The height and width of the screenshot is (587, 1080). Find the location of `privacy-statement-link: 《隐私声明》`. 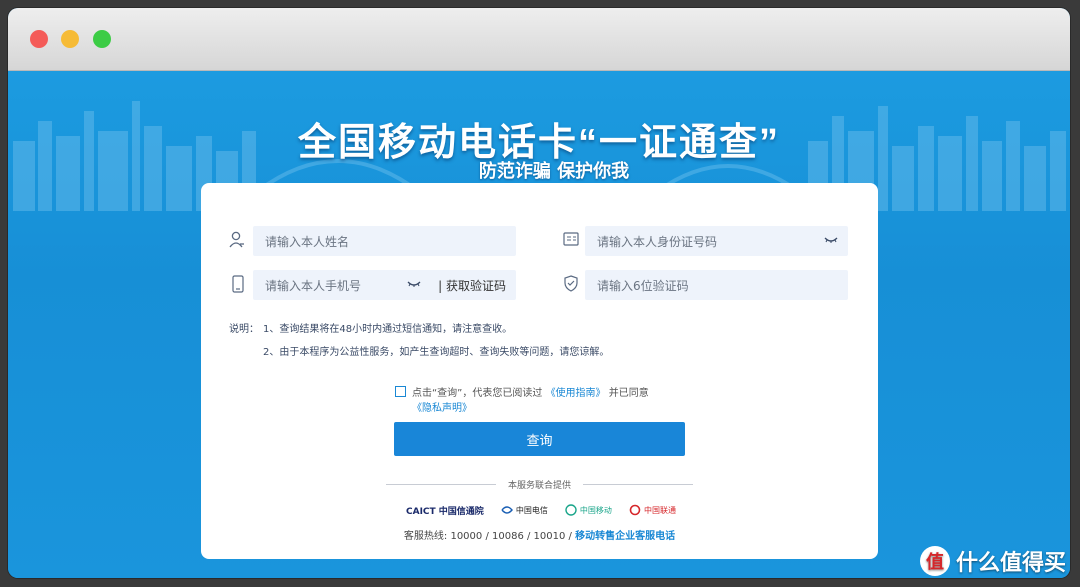

privacy-statement-link: 《隐私声明》 is located at coordinates (442, 408).